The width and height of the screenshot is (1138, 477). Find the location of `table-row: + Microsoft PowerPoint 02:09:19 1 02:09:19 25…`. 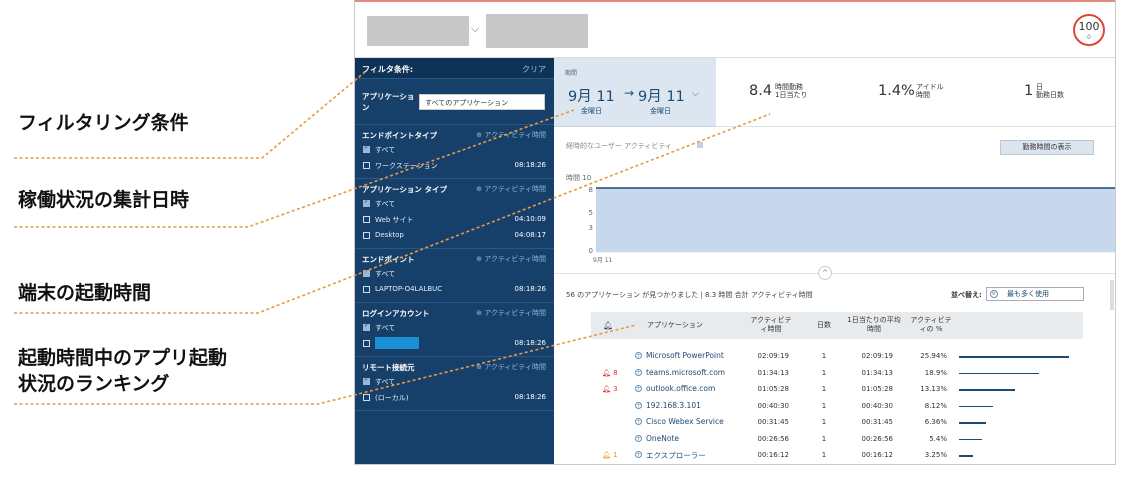

table-row: + Microsoft PowerPoint 02:09:19 1 02:09:19 25… is located at coordinates (837, 357).